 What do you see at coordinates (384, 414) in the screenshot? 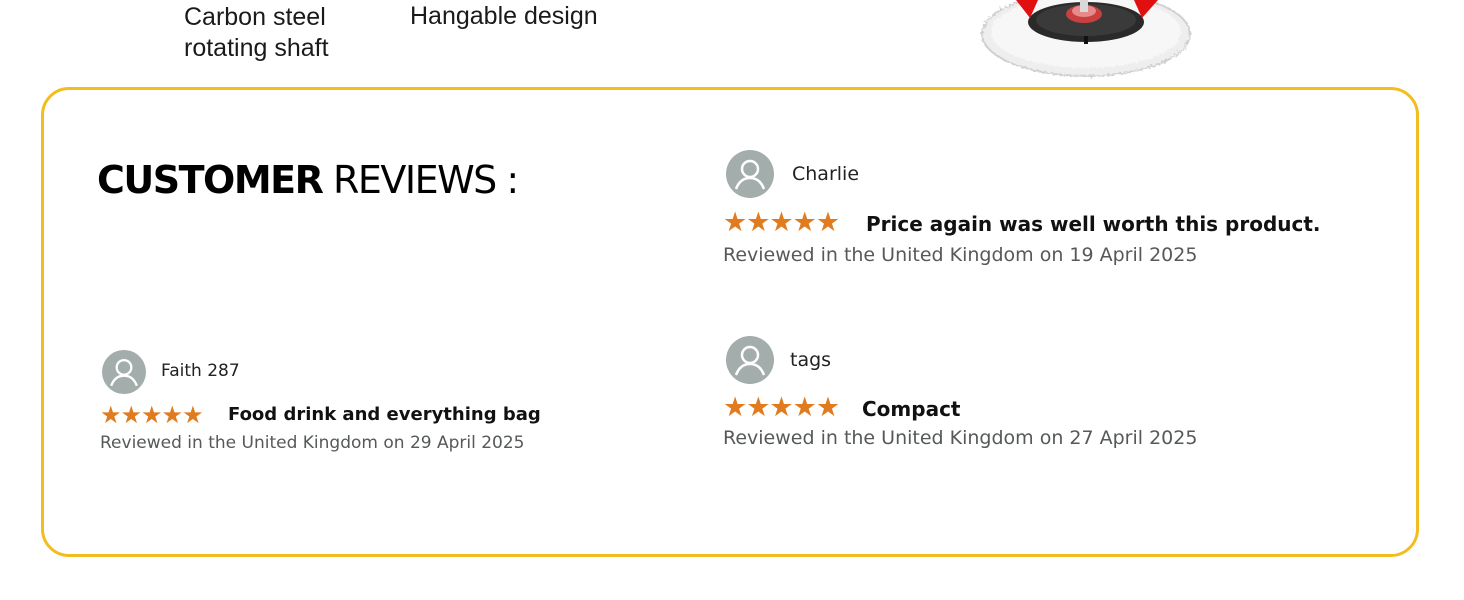
I see `review-title: Food drink and everything bag` at bounding box center [384, 414].